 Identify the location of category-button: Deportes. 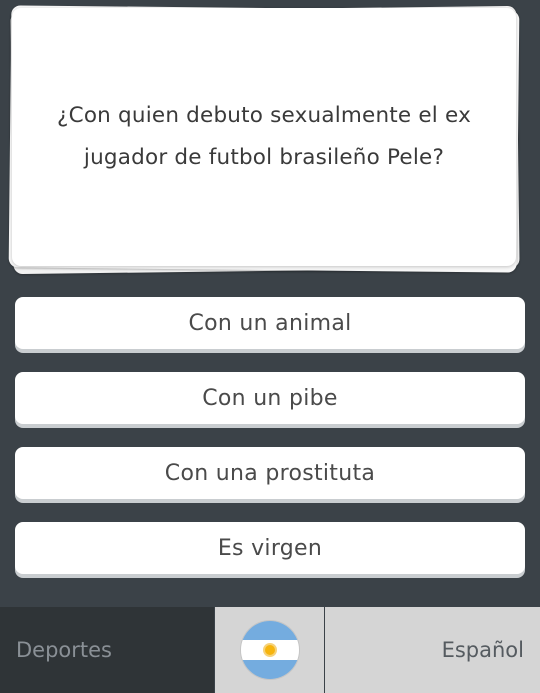
(107, 650).